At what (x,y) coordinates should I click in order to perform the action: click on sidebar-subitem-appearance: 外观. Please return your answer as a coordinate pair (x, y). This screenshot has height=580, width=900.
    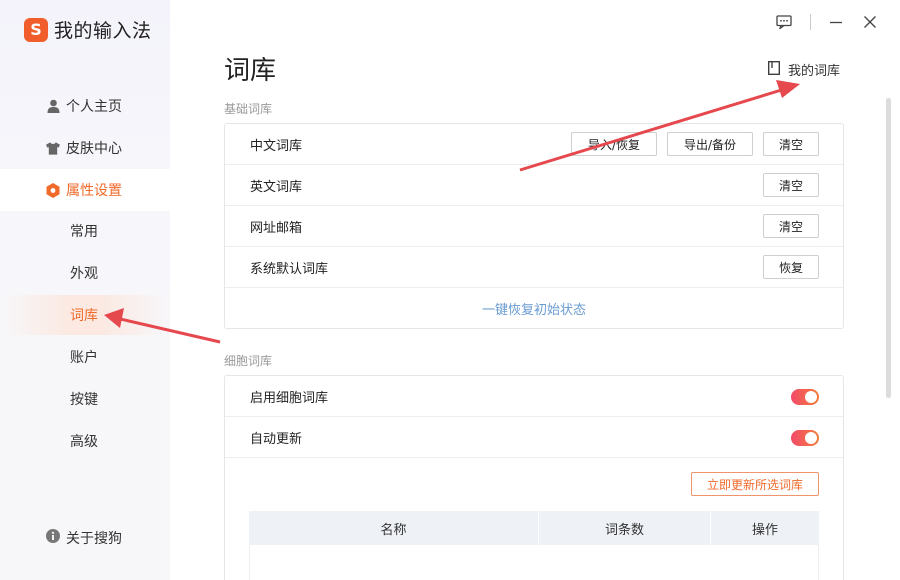
    Looking at the image, I should click on (85, 273).